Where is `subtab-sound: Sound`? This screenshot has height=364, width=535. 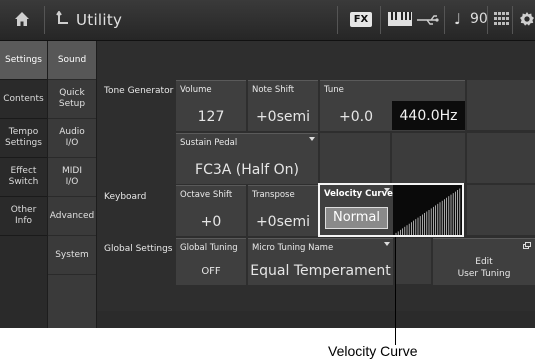 subtab-sound: Sound is located at coordinates (72, 60).